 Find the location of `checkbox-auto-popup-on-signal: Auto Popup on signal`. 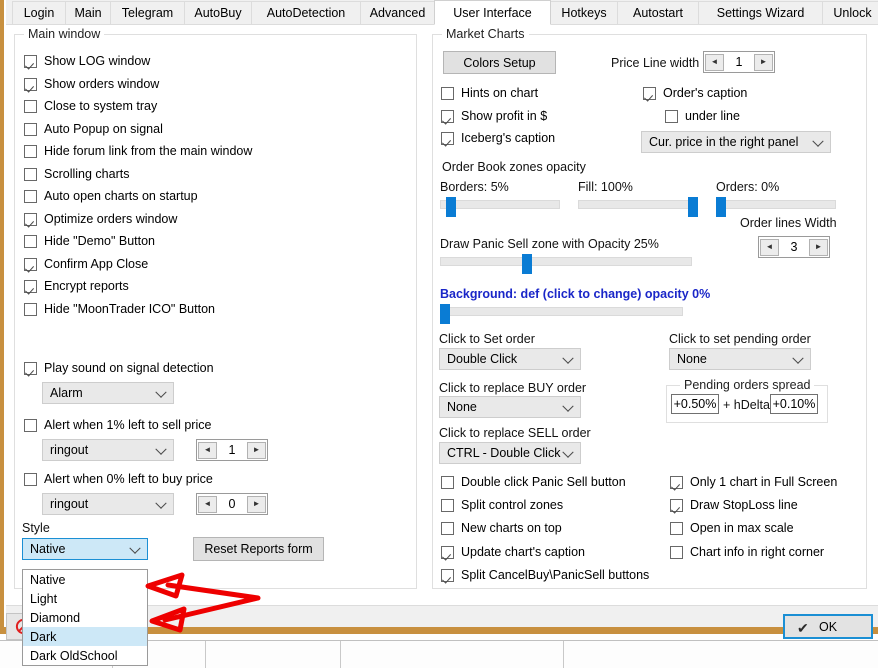

checkbox-auto-popup-on-signal: Auto Popup on signal is located at coordinates (93, 129).